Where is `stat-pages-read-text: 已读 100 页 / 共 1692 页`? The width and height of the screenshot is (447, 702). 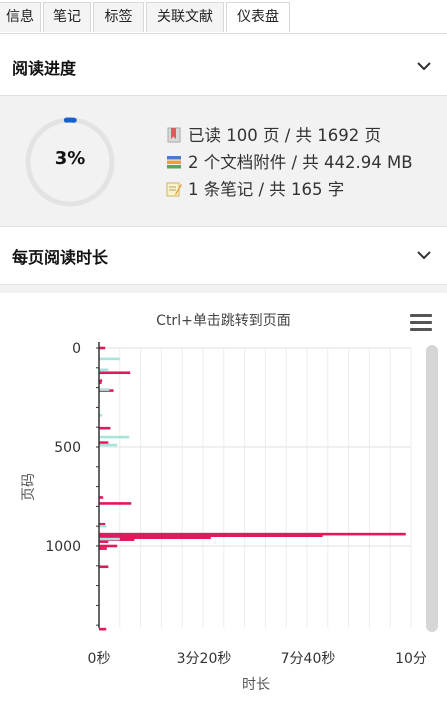
stat-pages-read-text: 已读 100 页 / 共 1692 页 is located at coordinates (285, 135).